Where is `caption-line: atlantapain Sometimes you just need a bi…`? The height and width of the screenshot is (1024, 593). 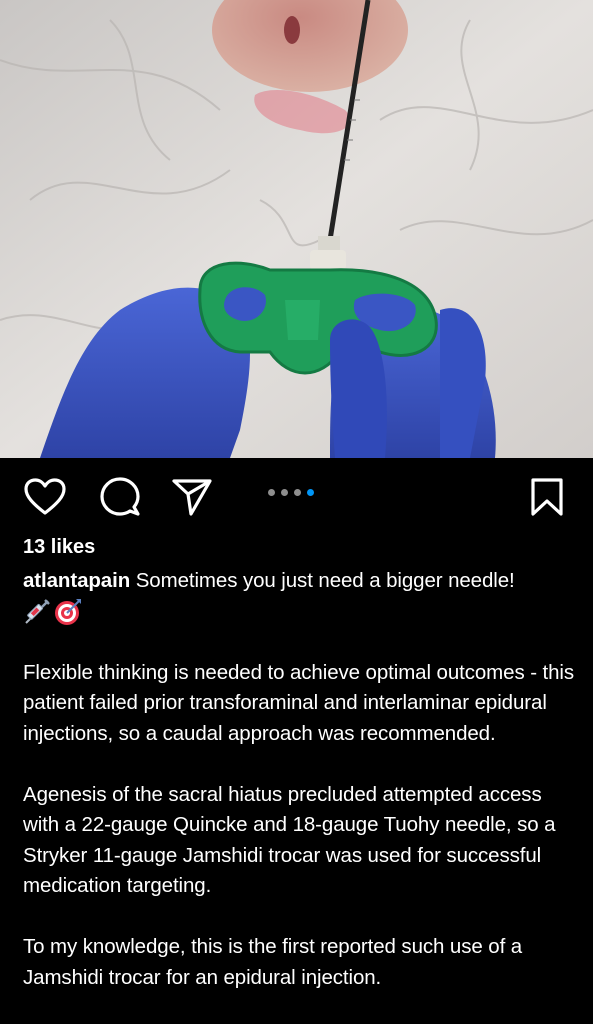
caption-line: atlantapain Sometimes you just need a bi… is located at coordinates (300, 581).